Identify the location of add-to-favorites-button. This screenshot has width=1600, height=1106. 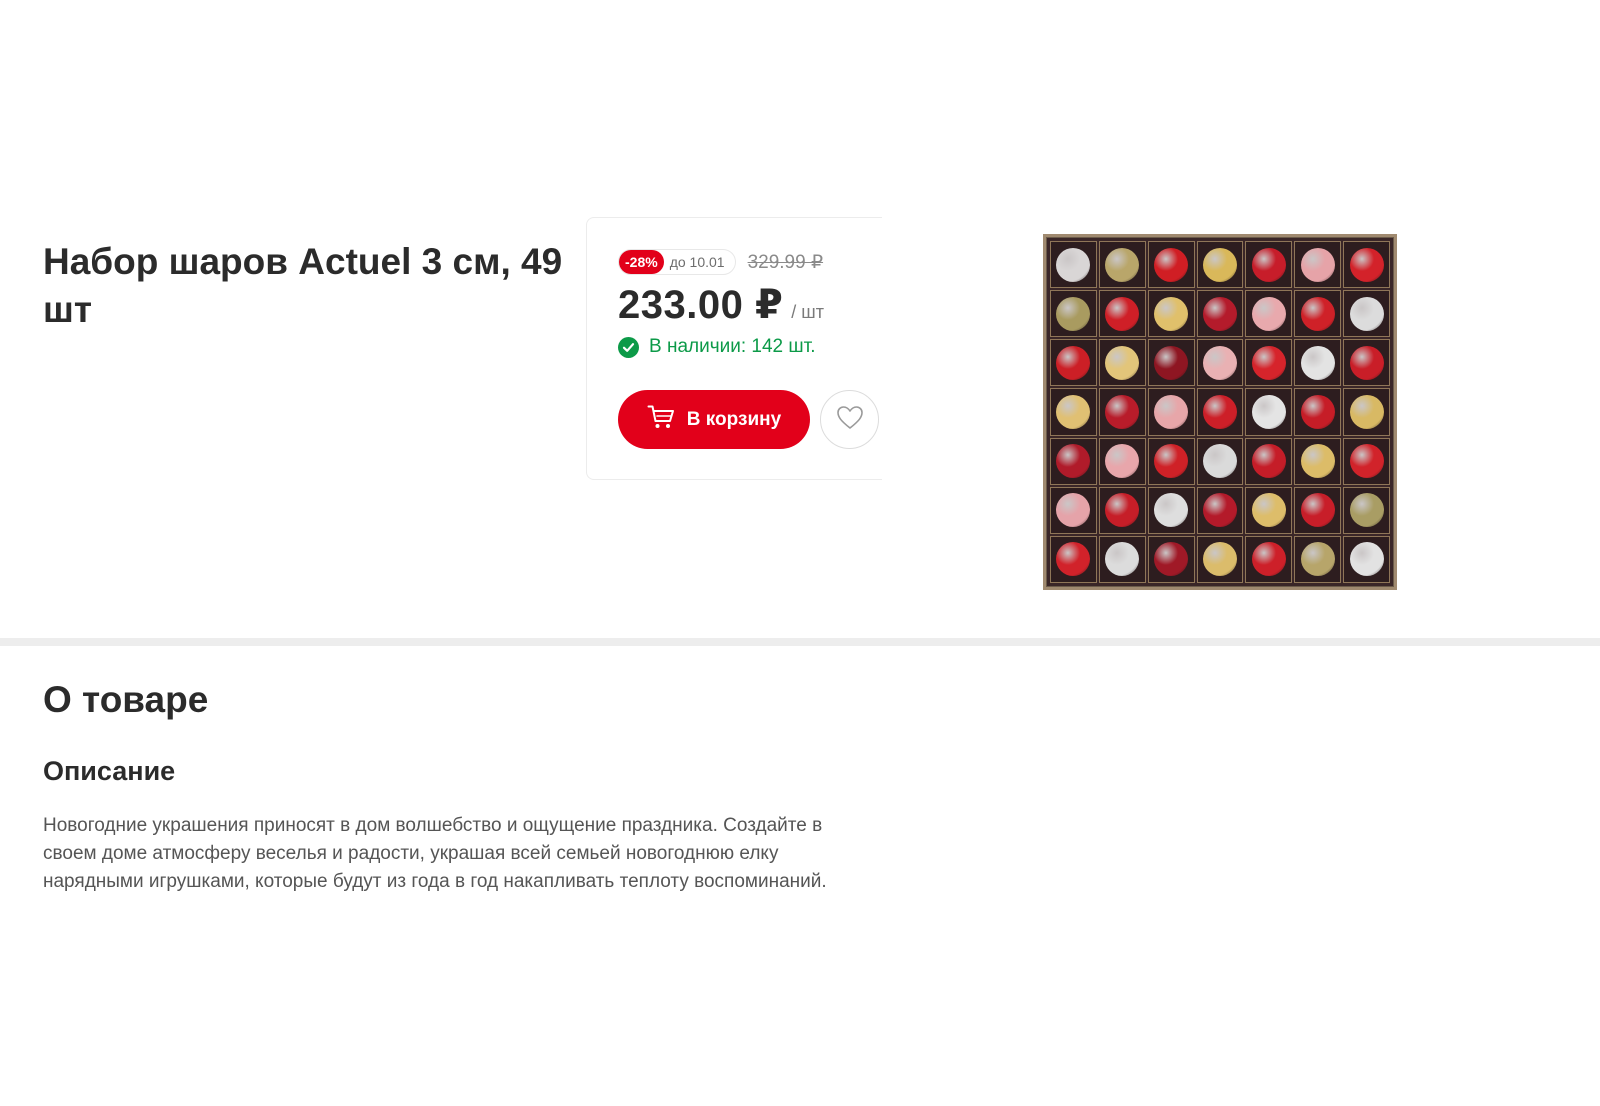
(849, 419).